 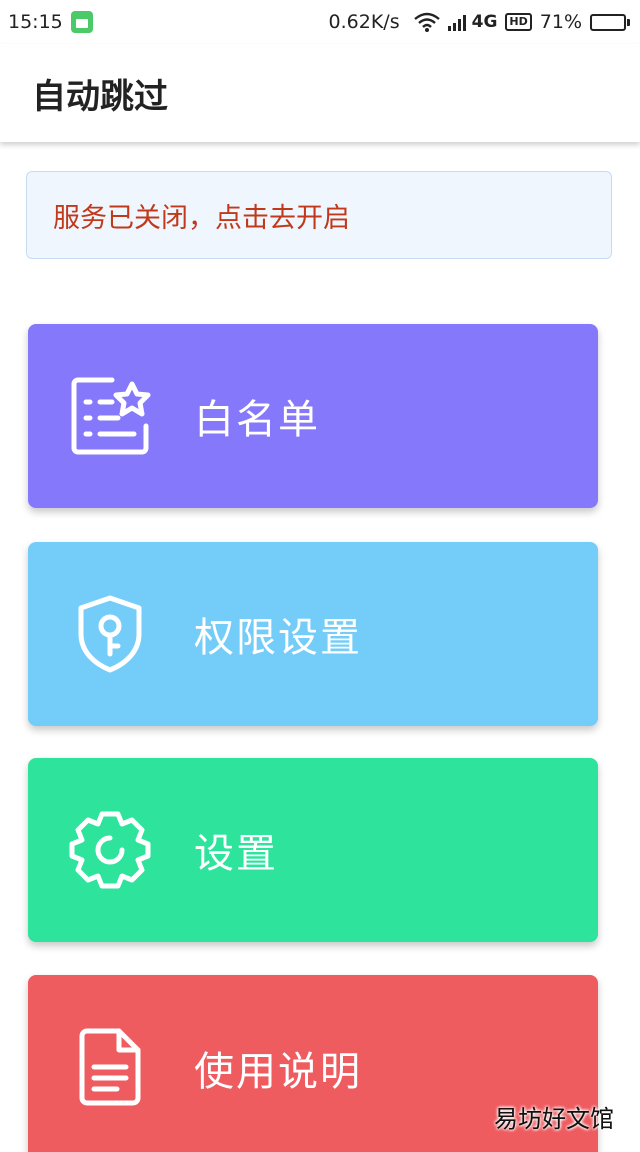 I want to click on settings-card: 设置, so click(x=313, y=850).